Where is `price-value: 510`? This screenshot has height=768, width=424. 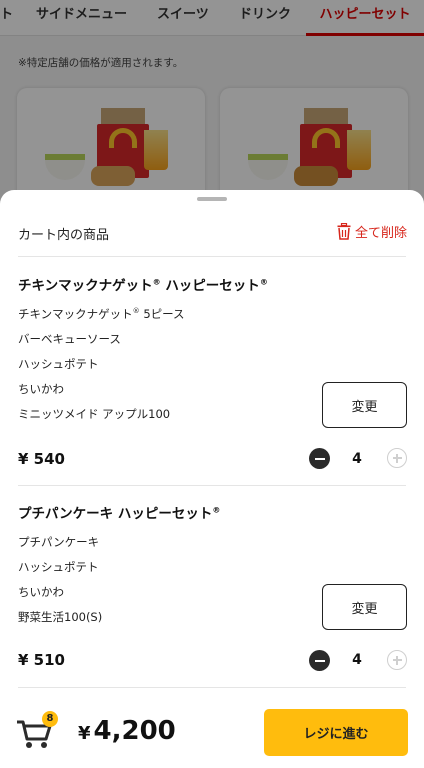
price-value: 510 is located at coordinates (49, 660).